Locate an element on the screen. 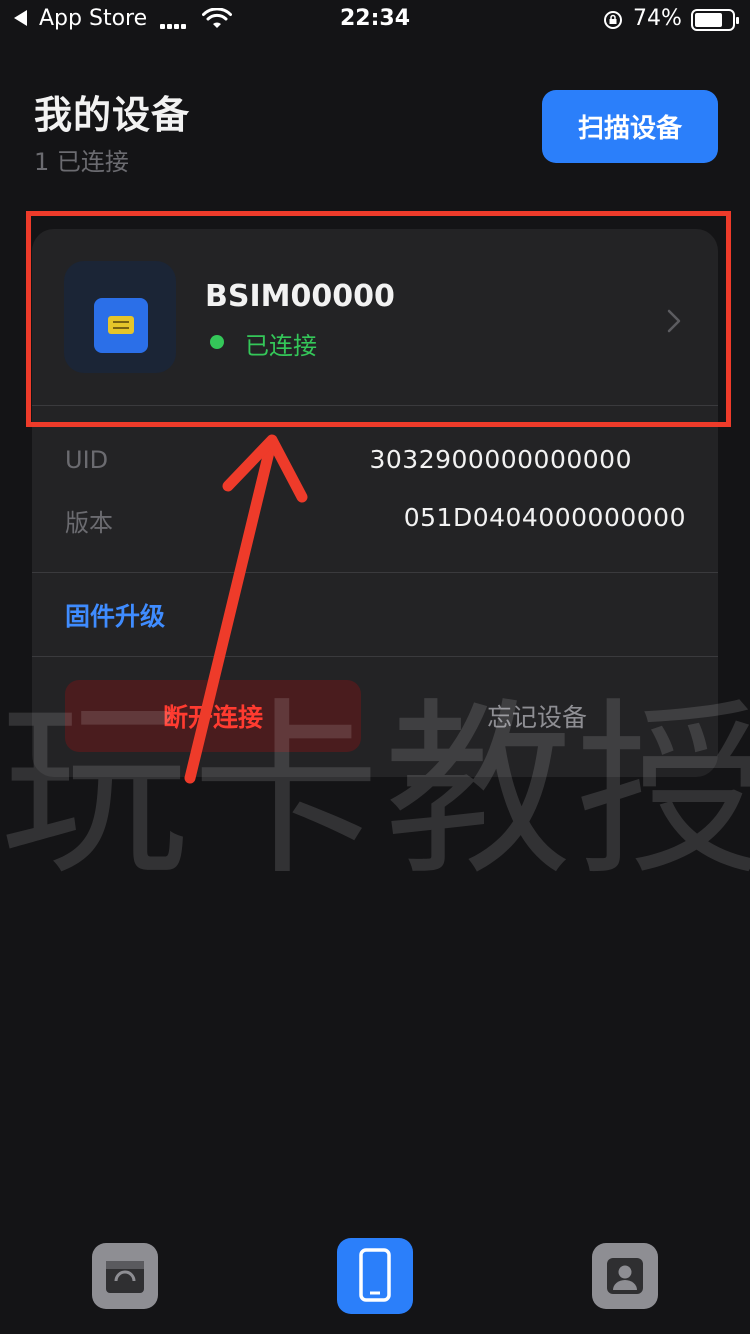  disconnect-button: 断开连接 is located at coordinates (213, 716).